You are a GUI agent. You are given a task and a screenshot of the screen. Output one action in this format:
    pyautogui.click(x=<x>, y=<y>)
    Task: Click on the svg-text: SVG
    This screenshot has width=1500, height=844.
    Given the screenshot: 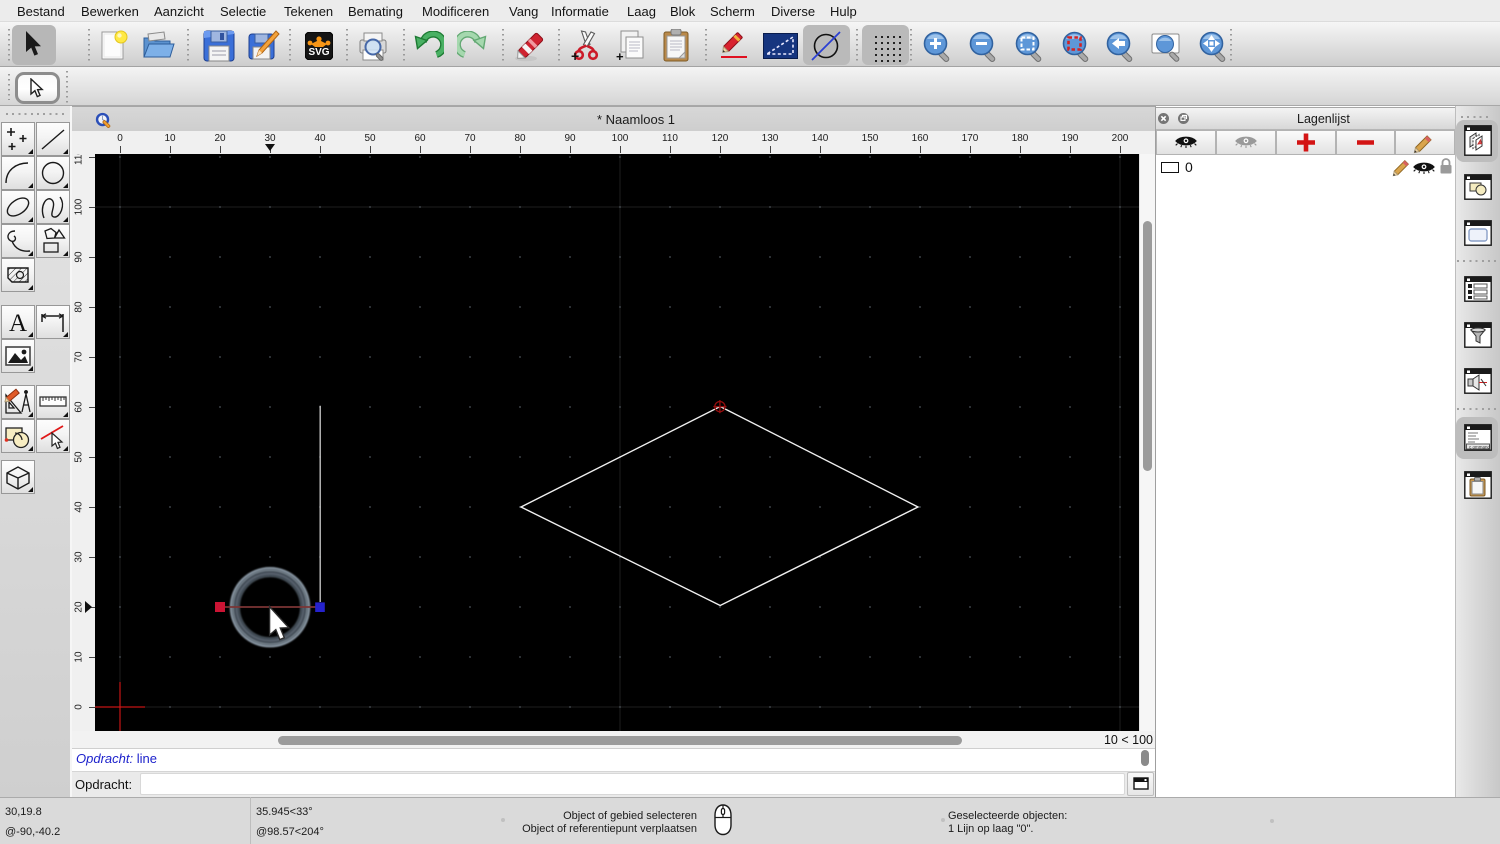 What is the action you would take?
    pyautogui.click(x=318, y=52)
    